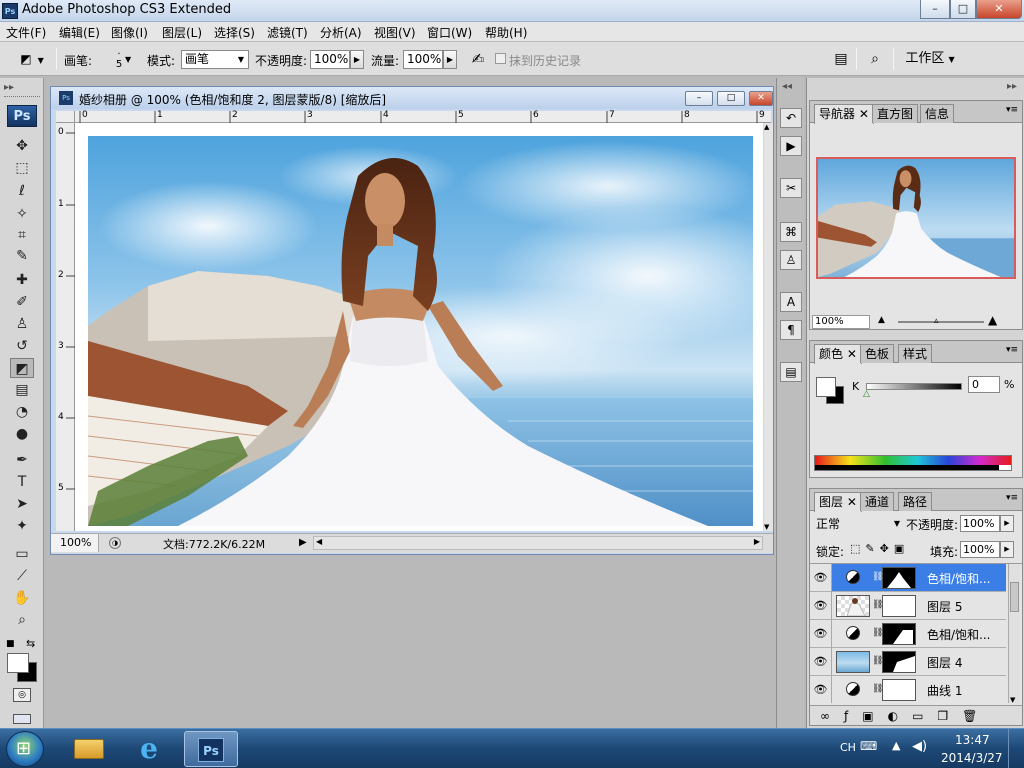 The width and height of the screenshot is (1024, 768). I want to click on menu-filter: 滤镜(T), so click(287, 32).